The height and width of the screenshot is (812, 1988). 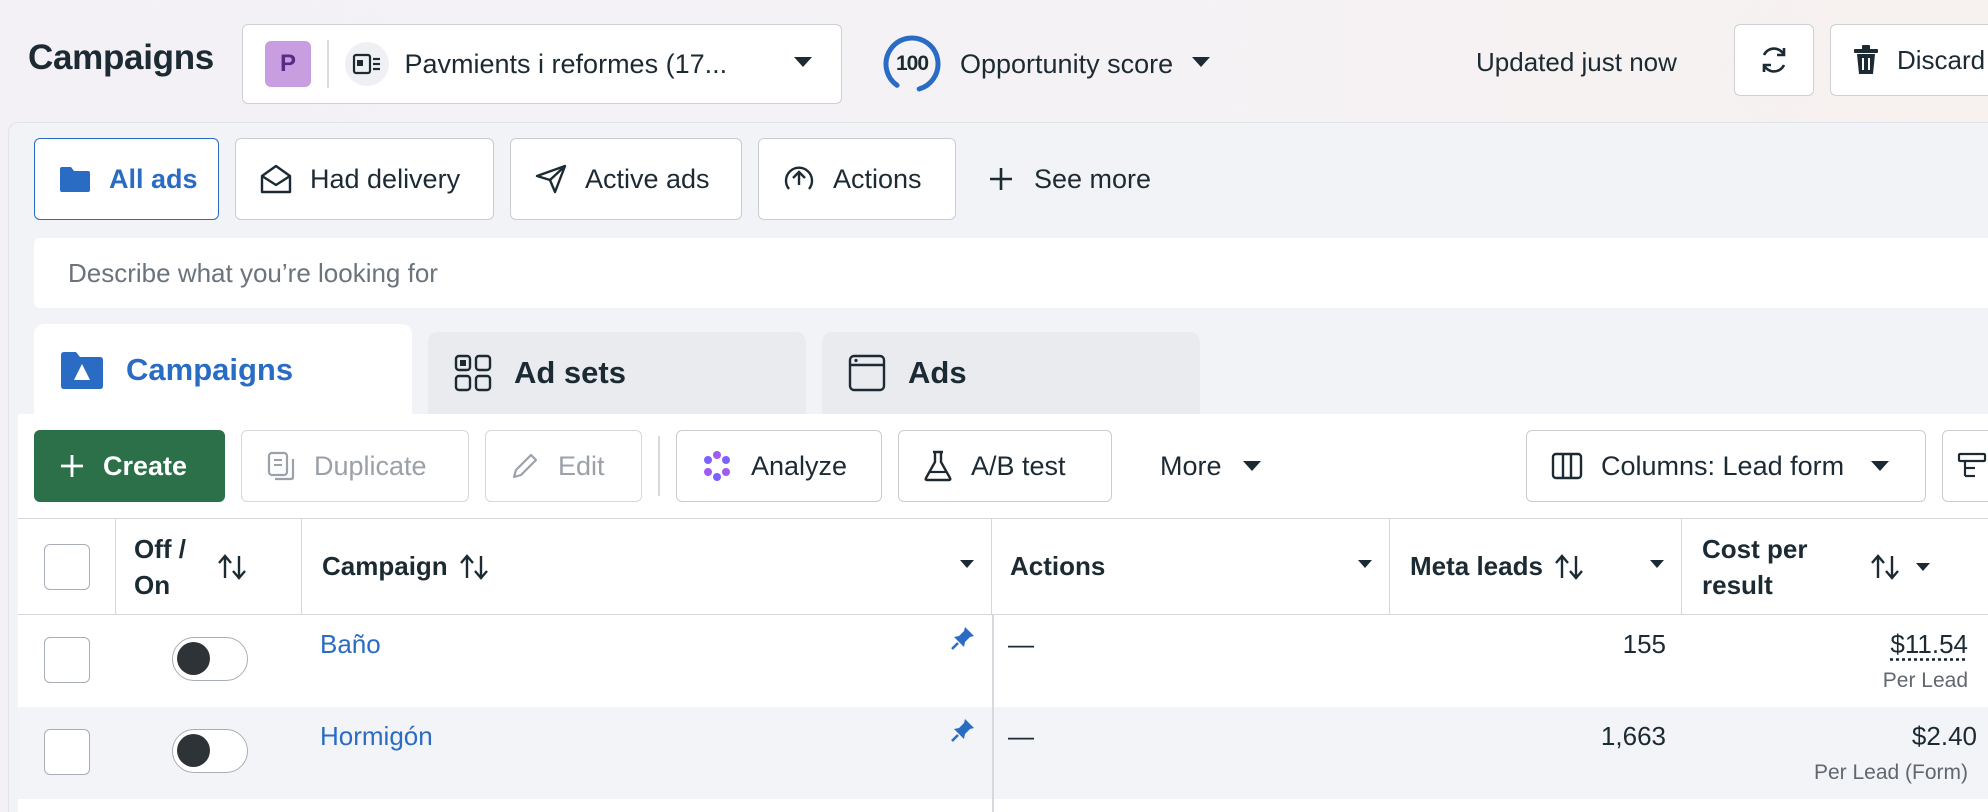 I want to click on cost-per-result-value: $2.40, so click(x=1837, y=736).